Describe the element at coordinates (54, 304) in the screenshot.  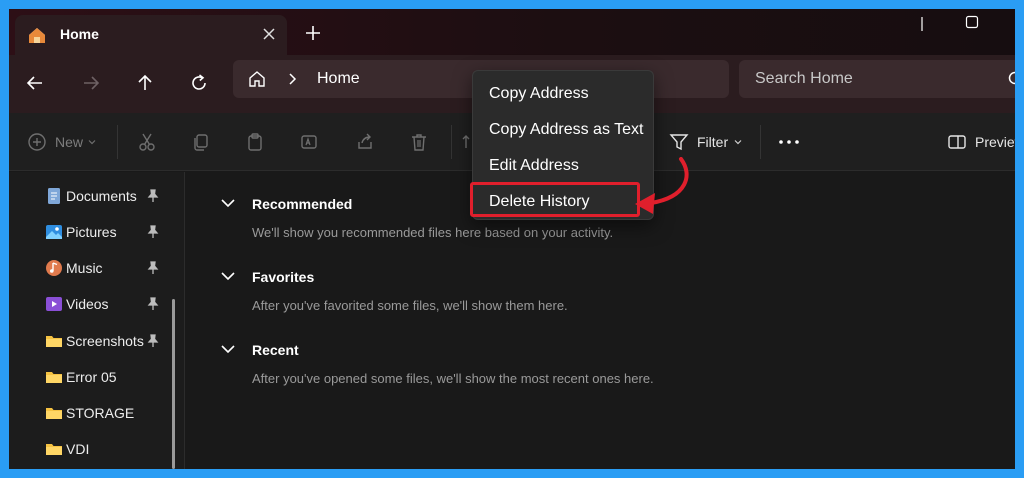
I see `videos-icon` at that location.